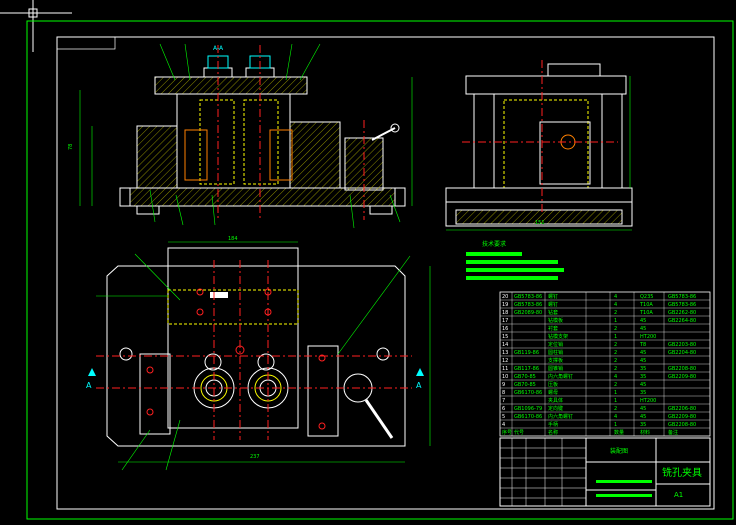  What do you see at coordinates (553, 392) in the screenshot?
I see `bom-cell-name: 螺母` at bounding box center [553, 392].